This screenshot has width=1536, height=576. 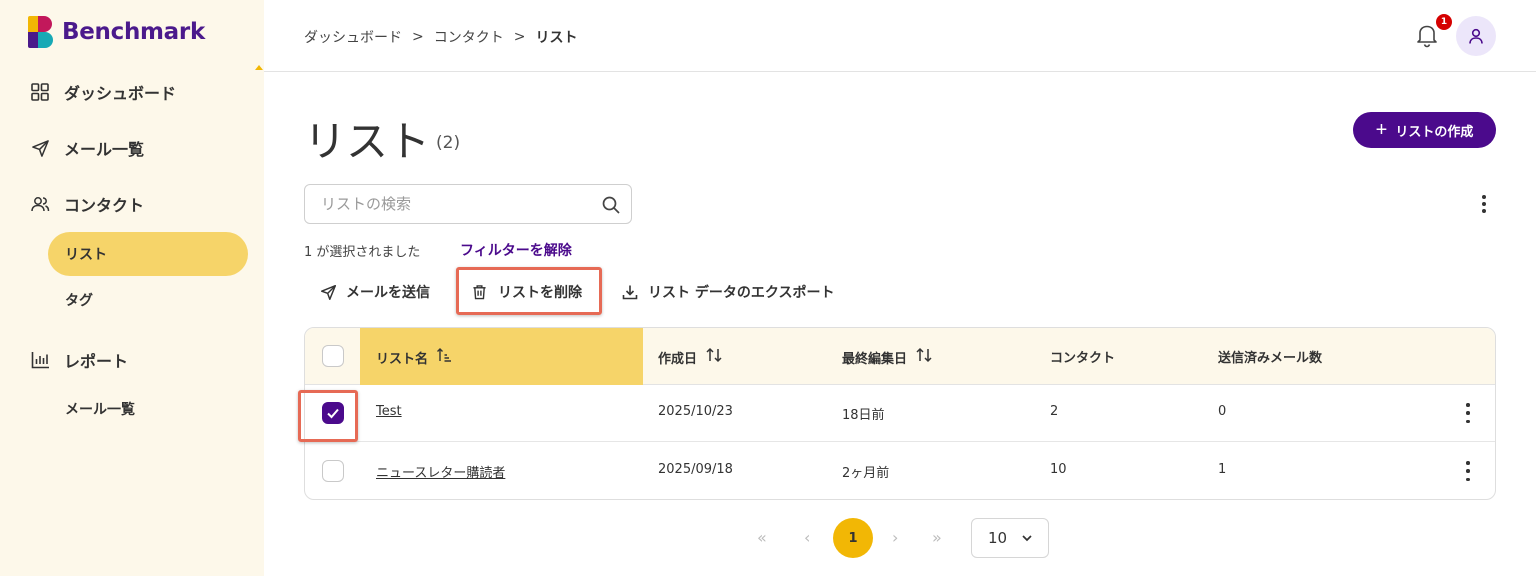 I want to click on grid-icon, so click(x=40, y=92).